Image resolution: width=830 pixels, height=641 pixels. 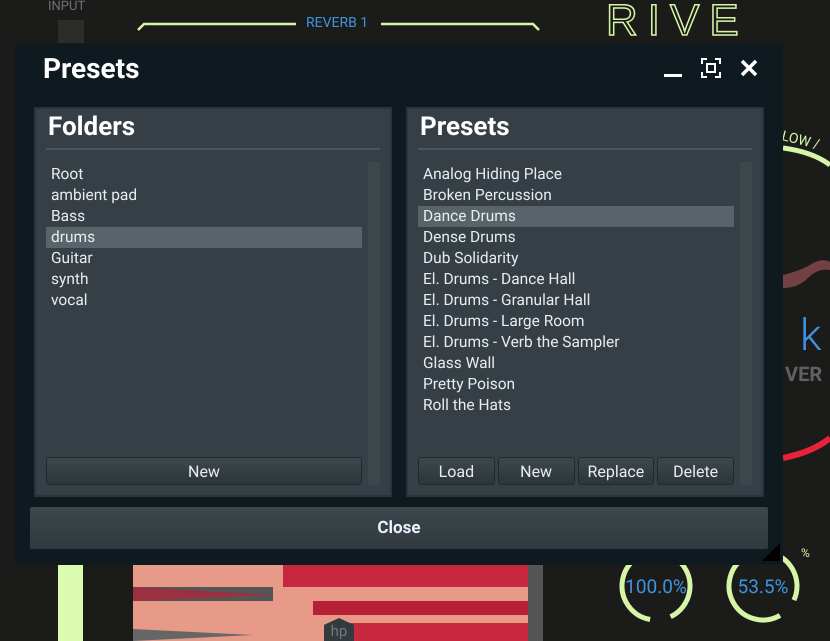 I want to click on panel-title: Presets, so click(x=585, y=129).